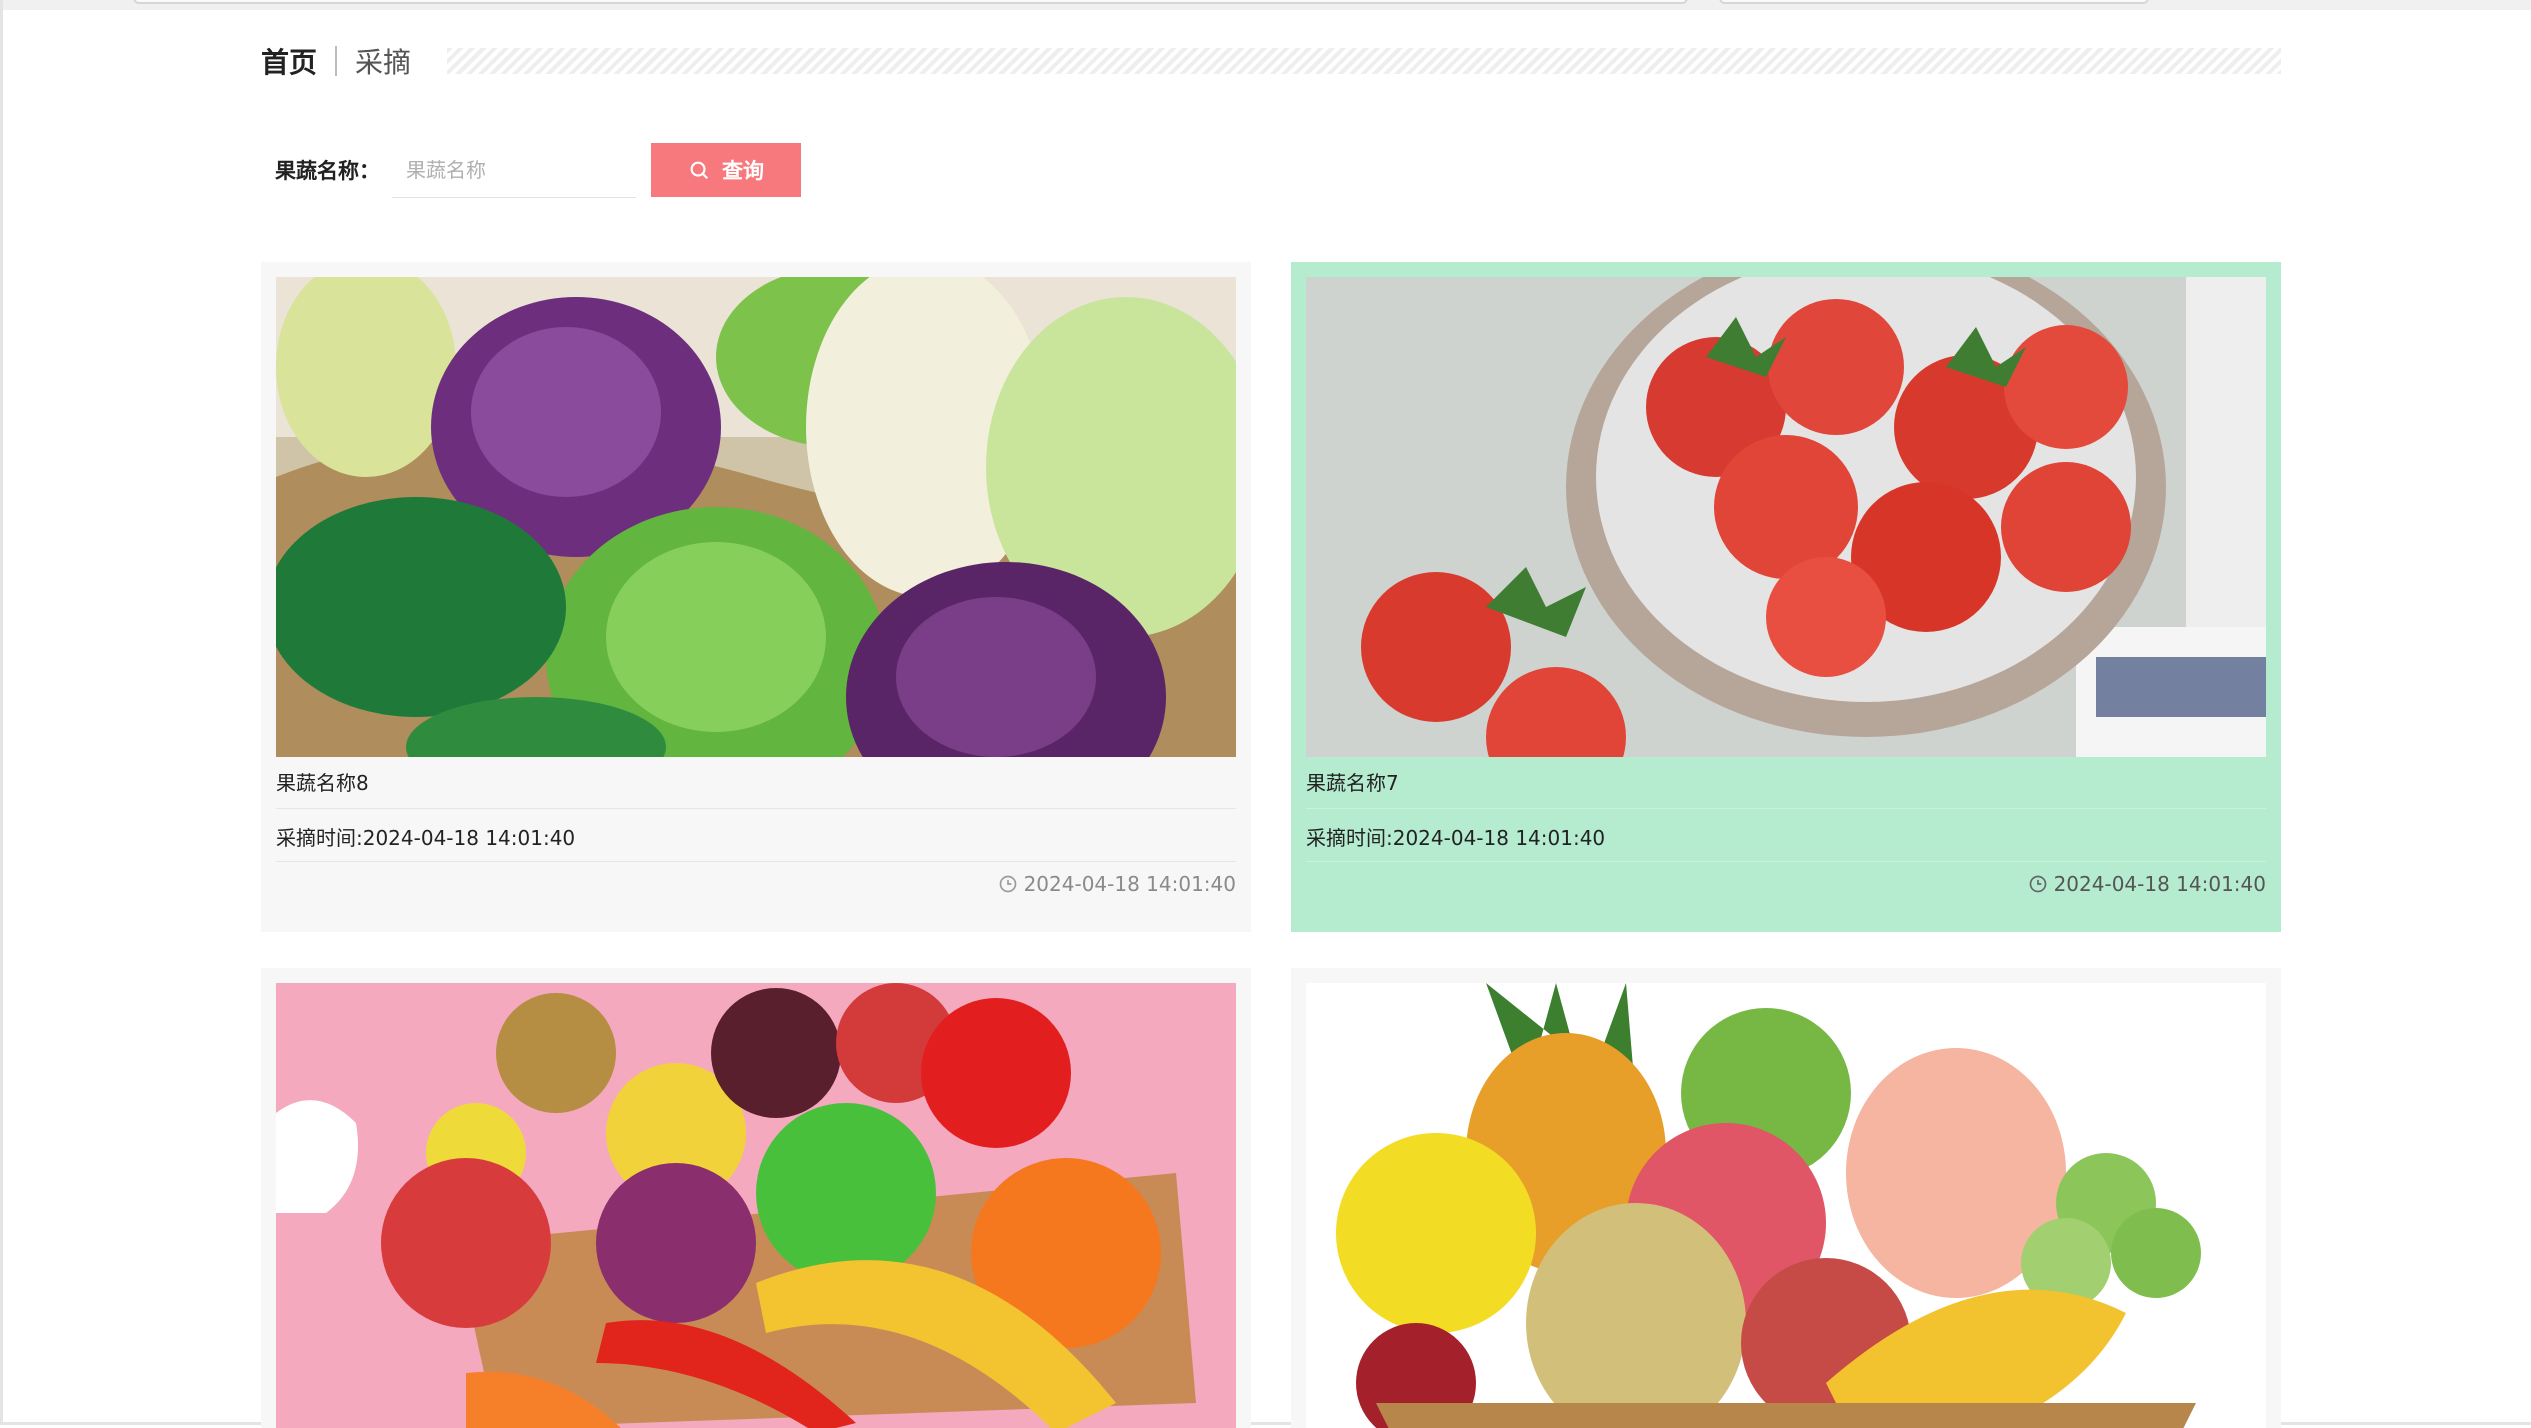 The width and height of the screenshot is (2531, 1428). I want to click on breadcrumb-decoration, so click(1364, 61).